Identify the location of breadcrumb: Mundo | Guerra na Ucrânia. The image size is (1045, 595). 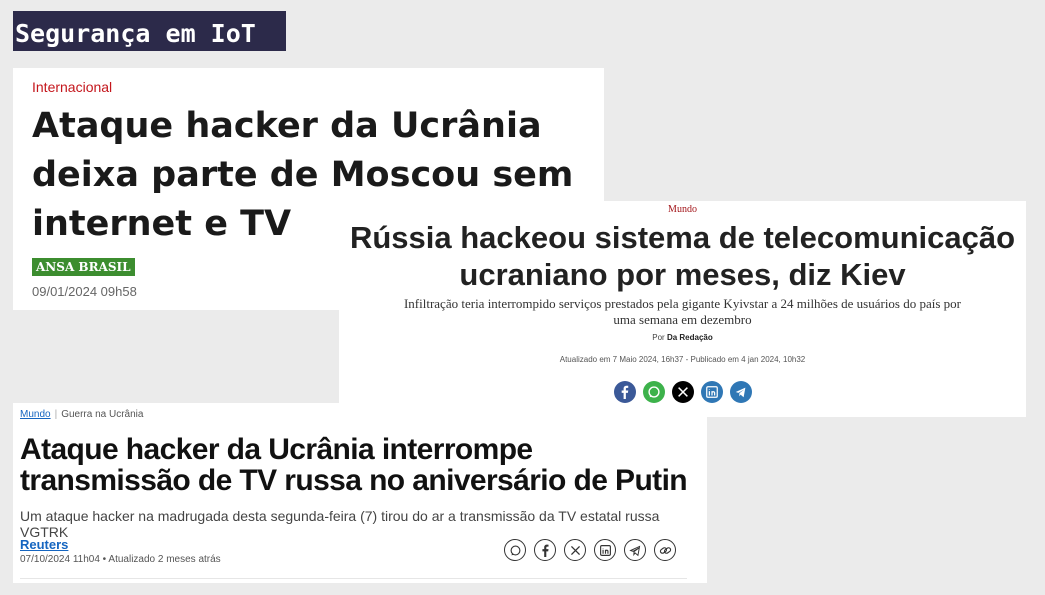
(81, 414).